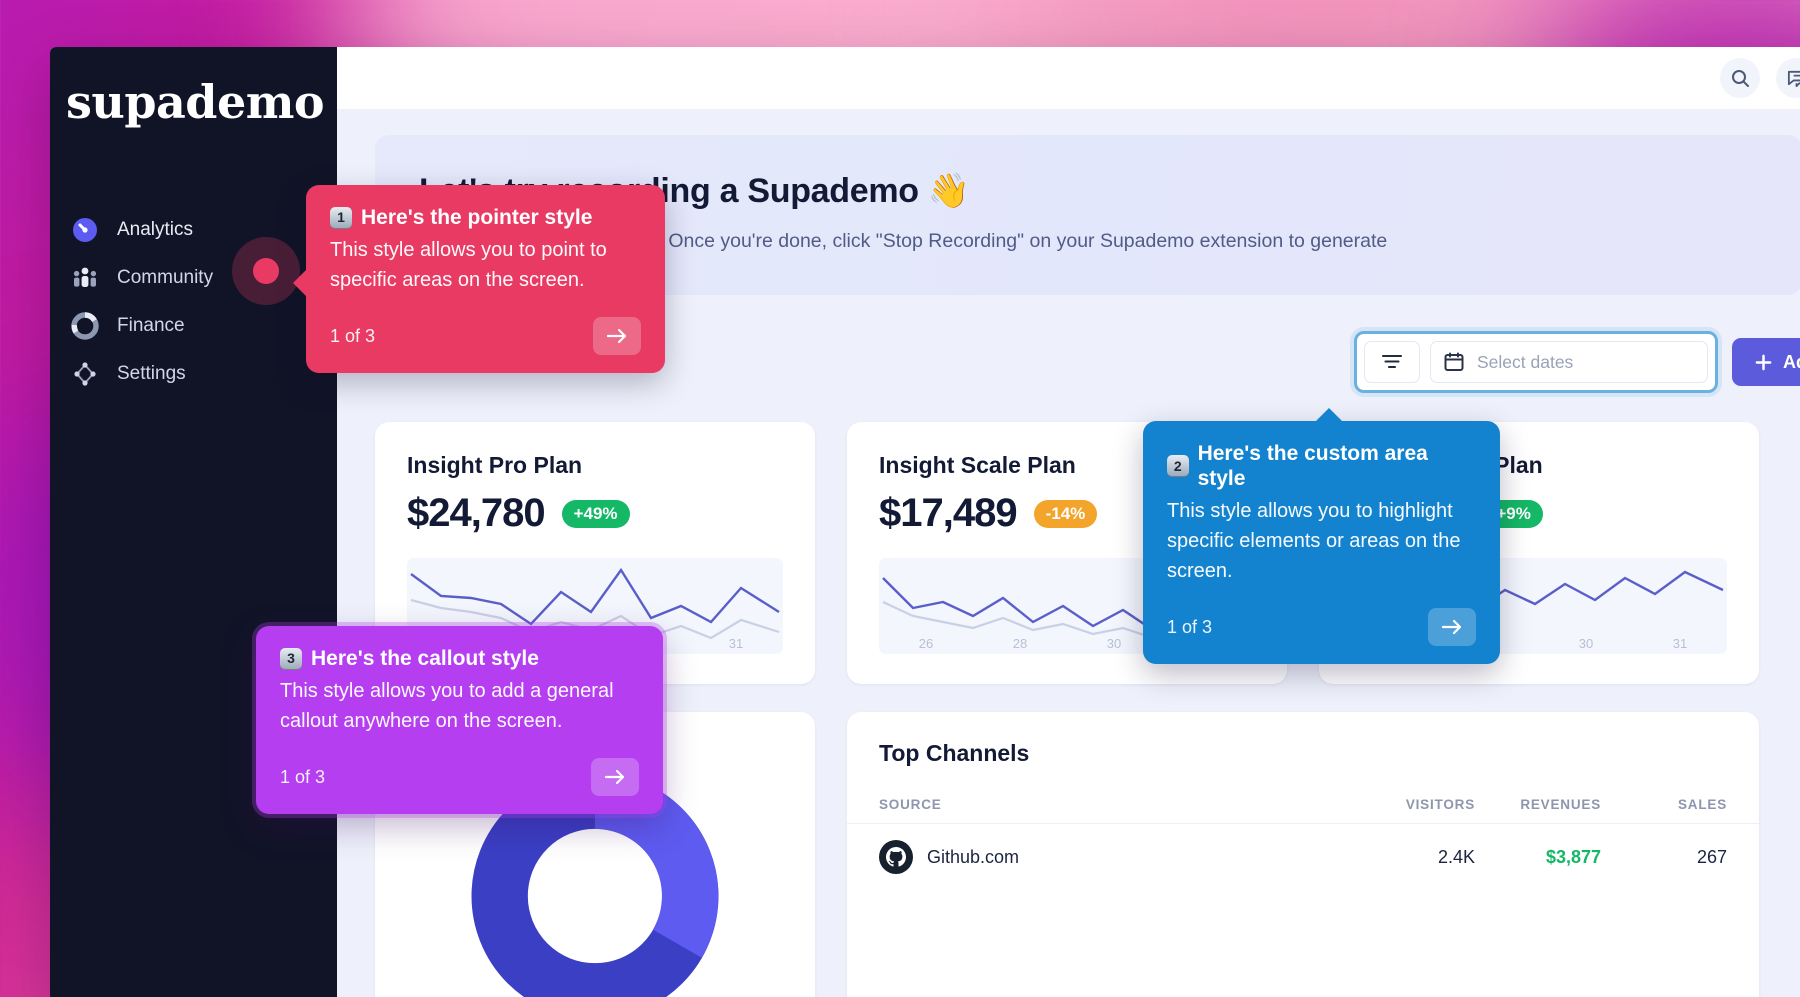  Describe the element at coordinates (1560, 804) in the screenshot. I see `column-header-revenues: REVENUES` at that location.